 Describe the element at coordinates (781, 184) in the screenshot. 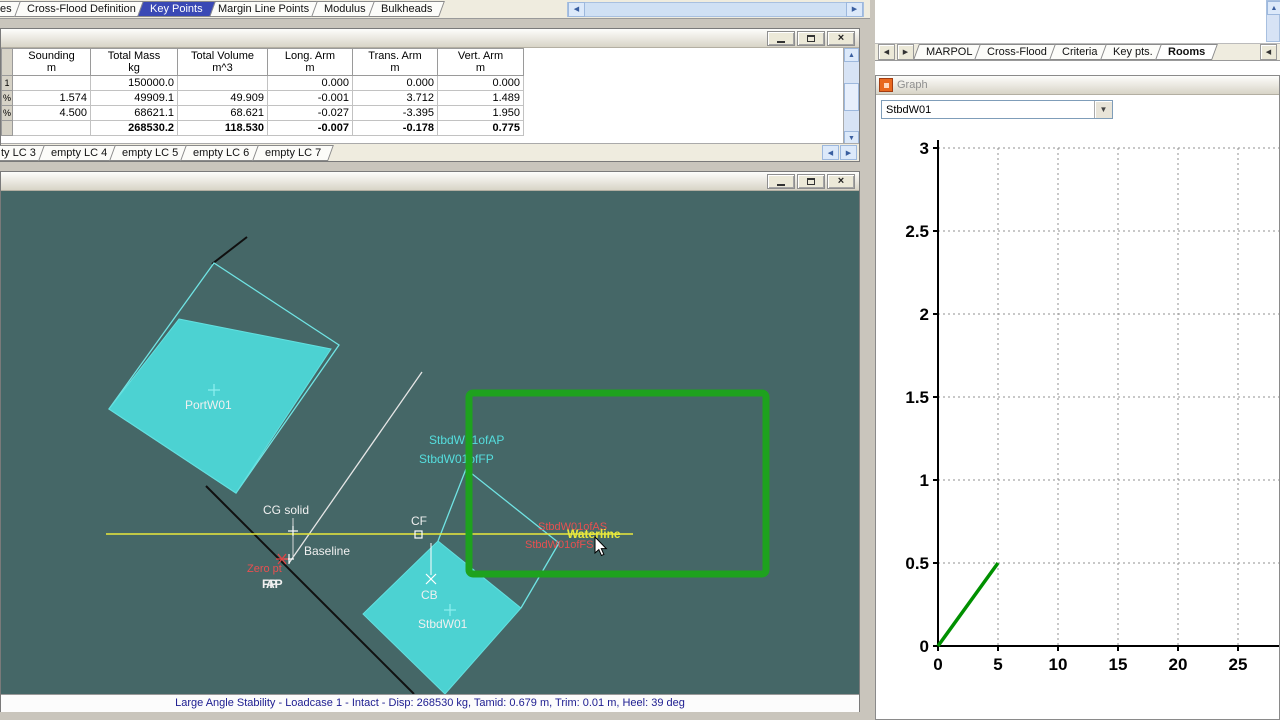

I see `minimize-icon` at that location.